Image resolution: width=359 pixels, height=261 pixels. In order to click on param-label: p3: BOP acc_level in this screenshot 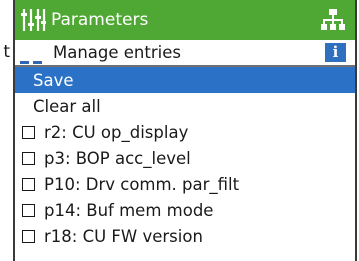, I will do `click(117, 158)`.